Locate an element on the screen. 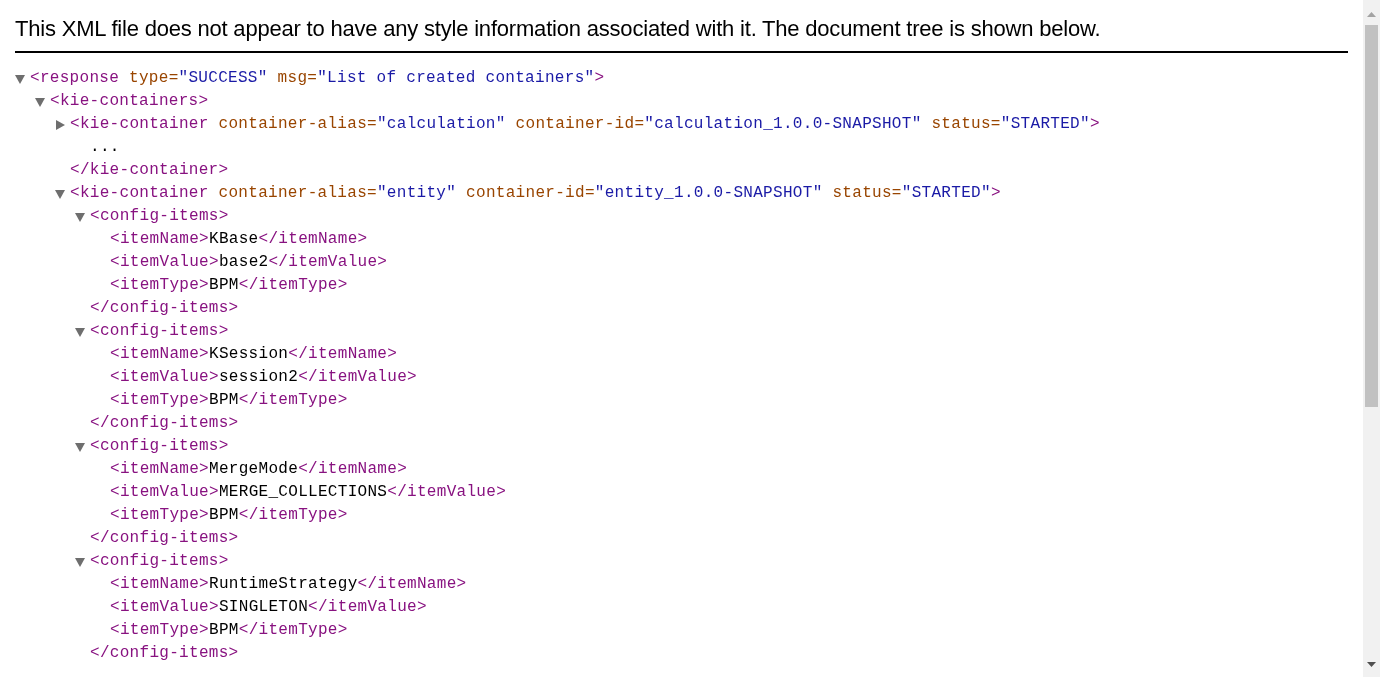 The height and width of the screenshot is (677, 1380). text-content: MergeMode is located at coordinates (254, 469).